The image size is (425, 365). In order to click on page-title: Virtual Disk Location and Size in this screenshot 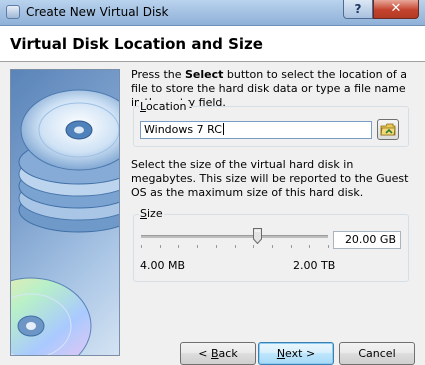, I will do `click(136, 44)`.